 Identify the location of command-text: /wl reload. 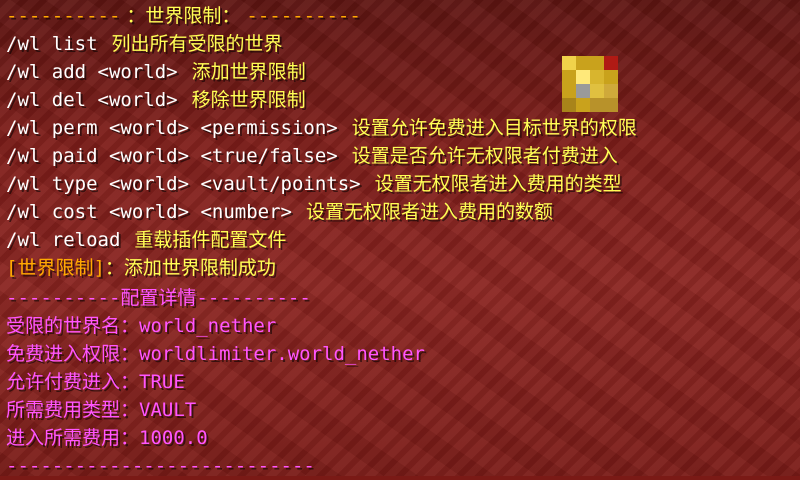
(63, 240).